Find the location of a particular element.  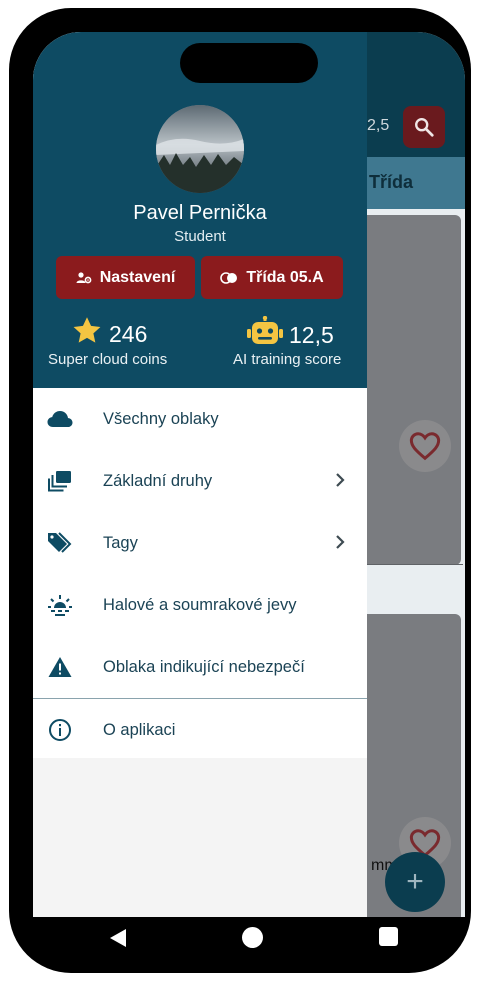

menu-item-about: O aplikaci is located at coordinates (200, 730).